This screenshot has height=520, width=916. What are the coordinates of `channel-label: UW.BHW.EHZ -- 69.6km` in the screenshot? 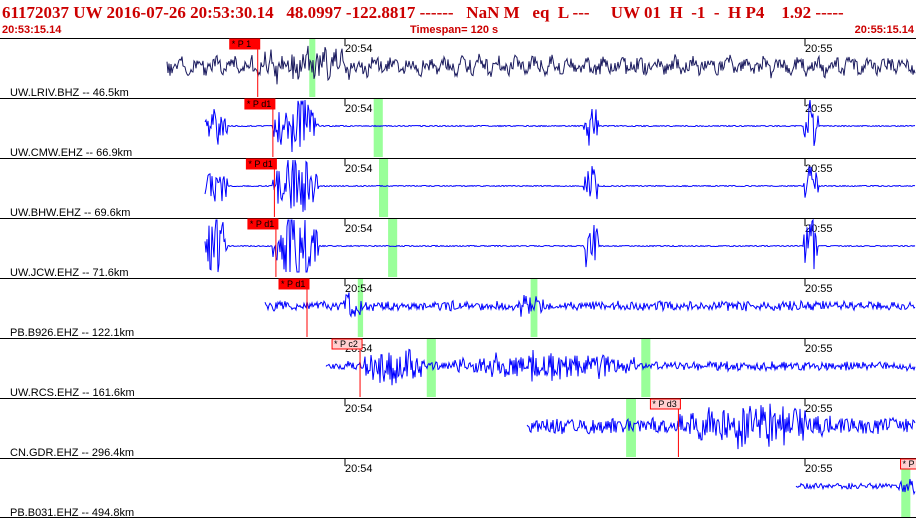 It's located at (70, 213).